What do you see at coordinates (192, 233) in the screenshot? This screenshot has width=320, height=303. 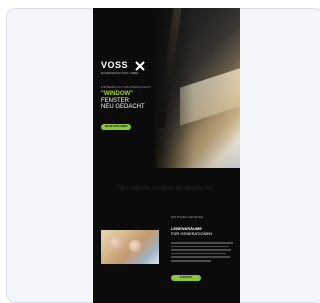 I see `section-title-line-2: FÜR GENERATIONEN` at bounding box center [192, 233].